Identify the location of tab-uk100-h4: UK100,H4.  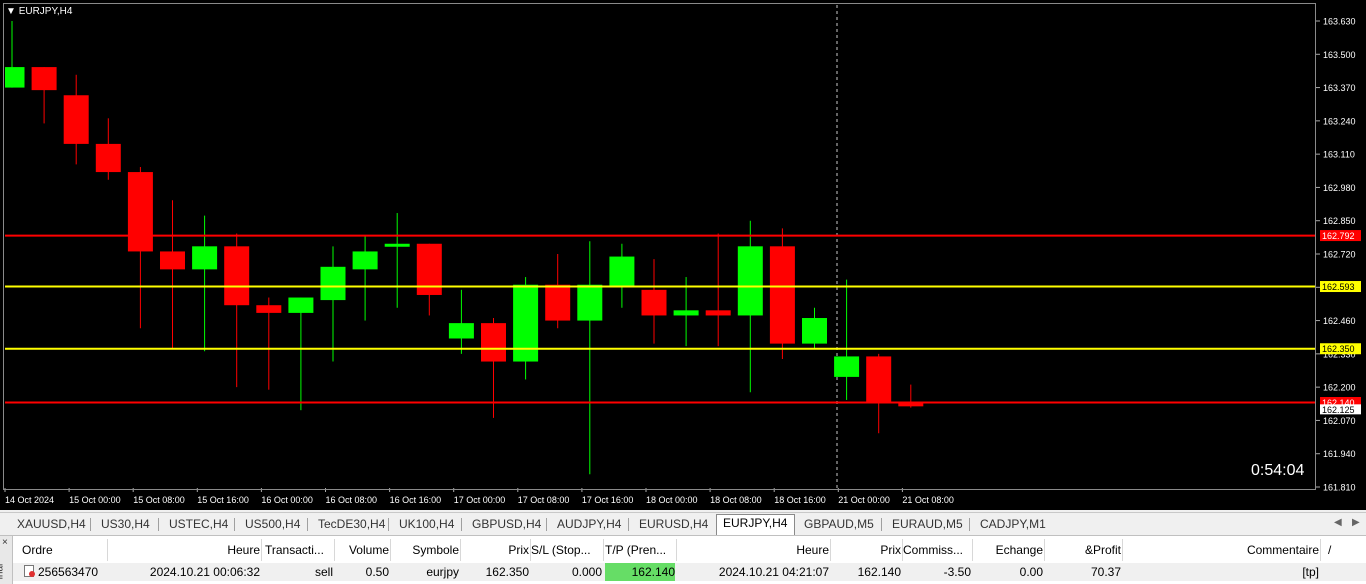
(426, 524).